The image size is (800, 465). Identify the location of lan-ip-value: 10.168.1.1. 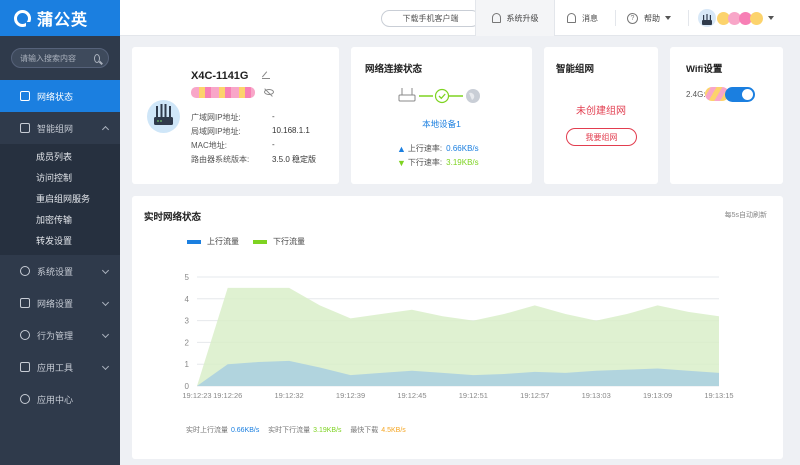
(291, 130).